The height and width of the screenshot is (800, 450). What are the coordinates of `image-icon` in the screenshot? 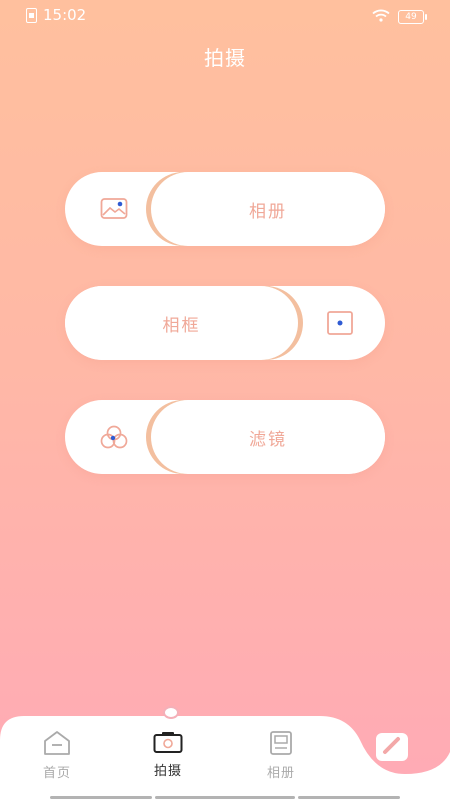 It's located at (114, 209).